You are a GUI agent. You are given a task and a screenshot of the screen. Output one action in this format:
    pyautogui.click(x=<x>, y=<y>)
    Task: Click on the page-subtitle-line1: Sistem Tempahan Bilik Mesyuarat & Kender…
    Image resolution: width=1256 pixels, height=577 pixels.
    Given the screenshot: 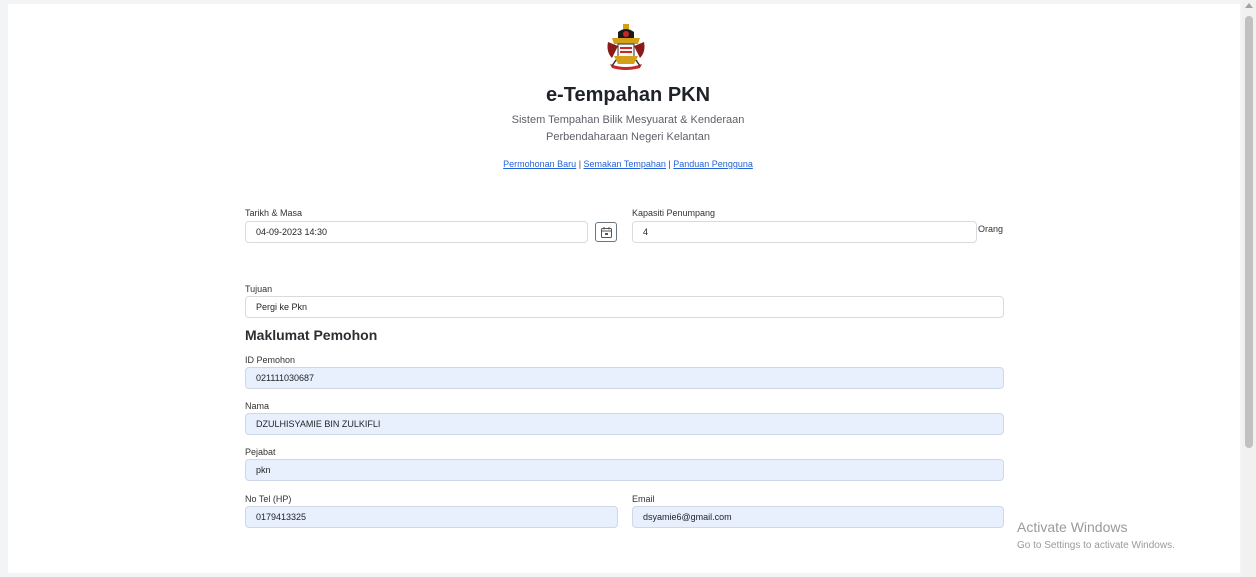 What is the action you would take?
    pyautogui.click(x=628, y=120)
    